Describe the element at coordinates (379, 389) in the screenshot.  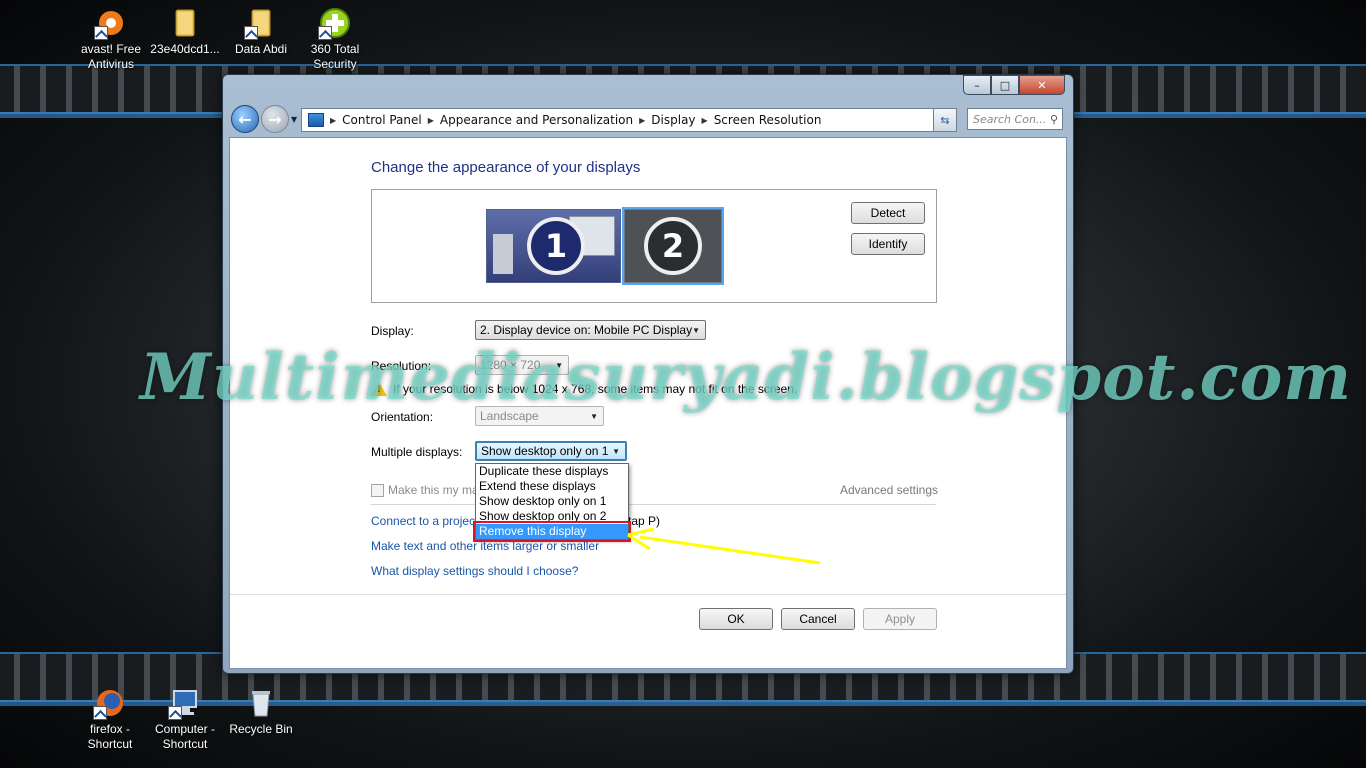
I see `warning-icon: !` at that location.